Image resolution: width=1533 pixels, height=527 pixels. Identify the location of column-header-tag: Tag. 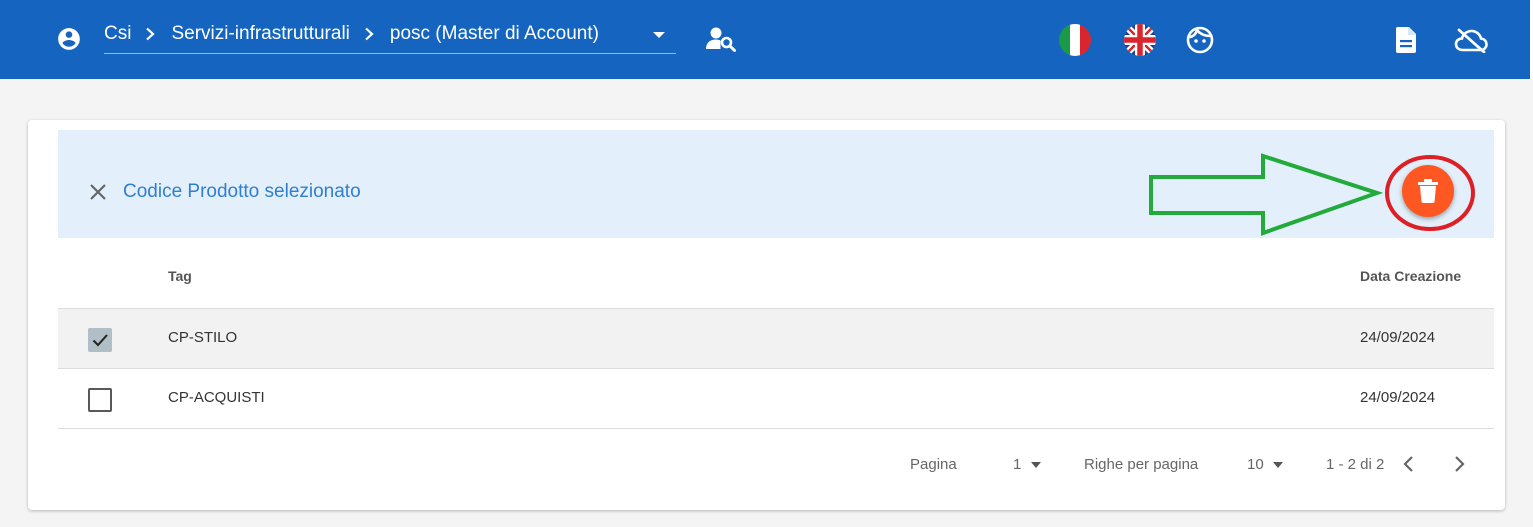
(180, 276).